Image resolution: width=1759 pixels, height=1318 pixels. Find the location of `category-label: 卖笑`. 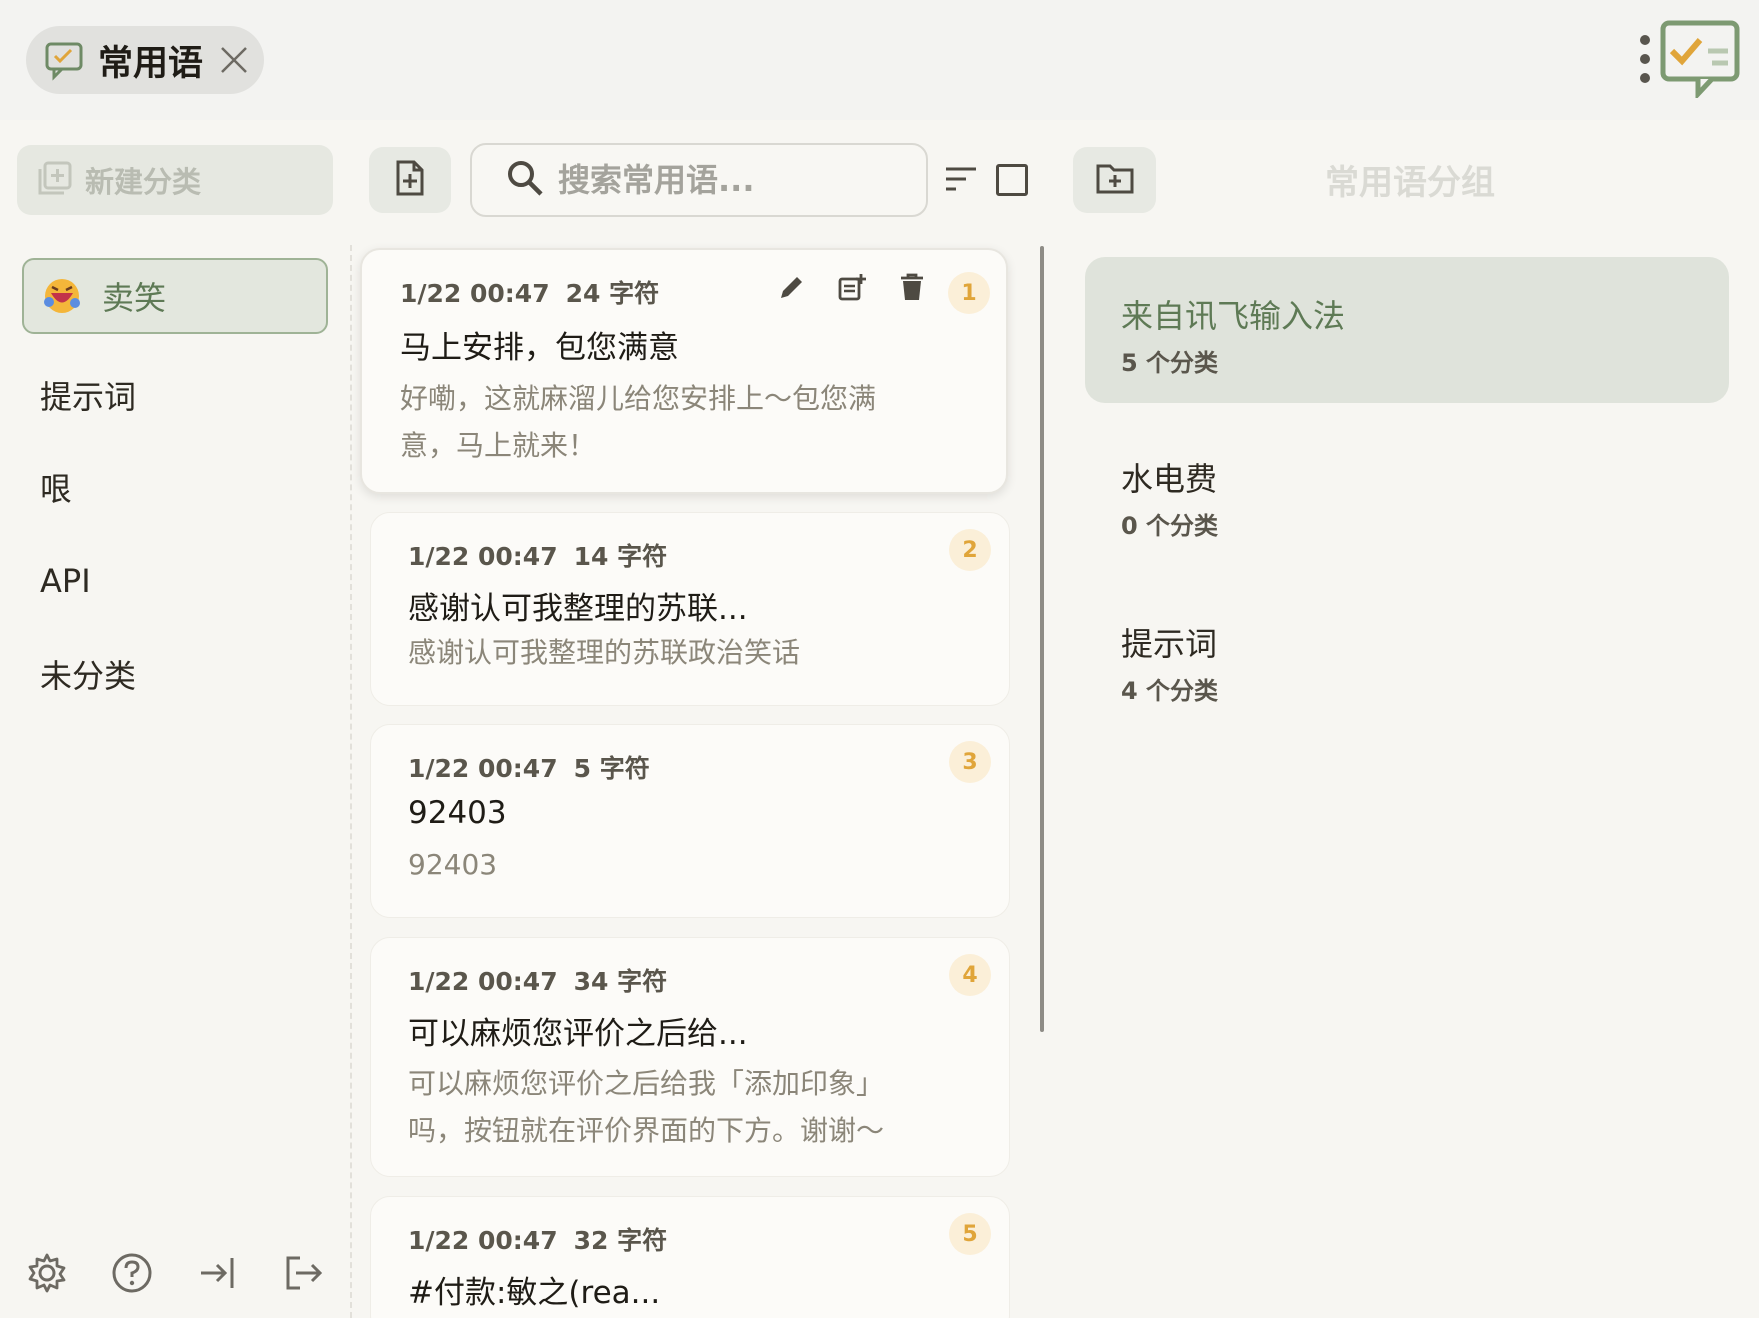

category-label: 卖笑 is located at coordinates (134, 298).